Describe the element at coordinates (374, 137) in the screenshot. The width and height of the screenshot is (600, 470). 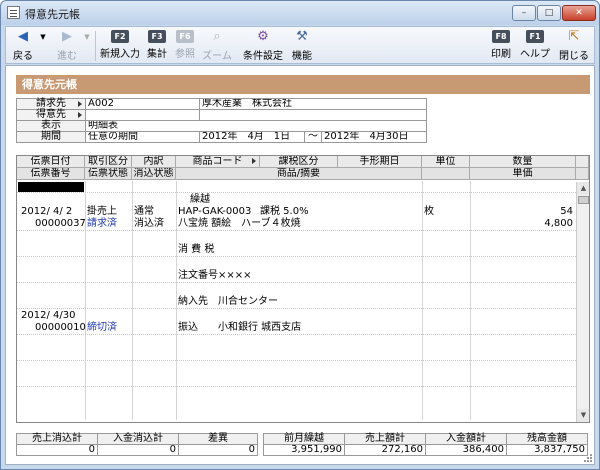
I see `period-to-field: 2012年 4月30日` at that location.